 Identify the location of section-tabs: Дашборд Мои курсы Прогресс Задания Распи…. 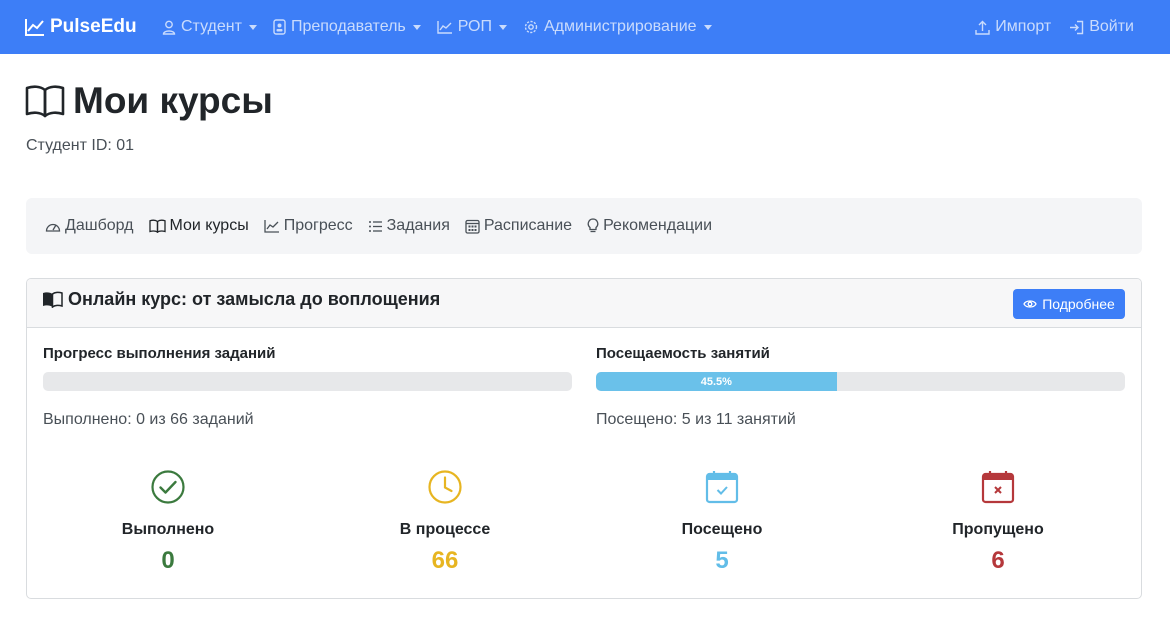
(584, 226).